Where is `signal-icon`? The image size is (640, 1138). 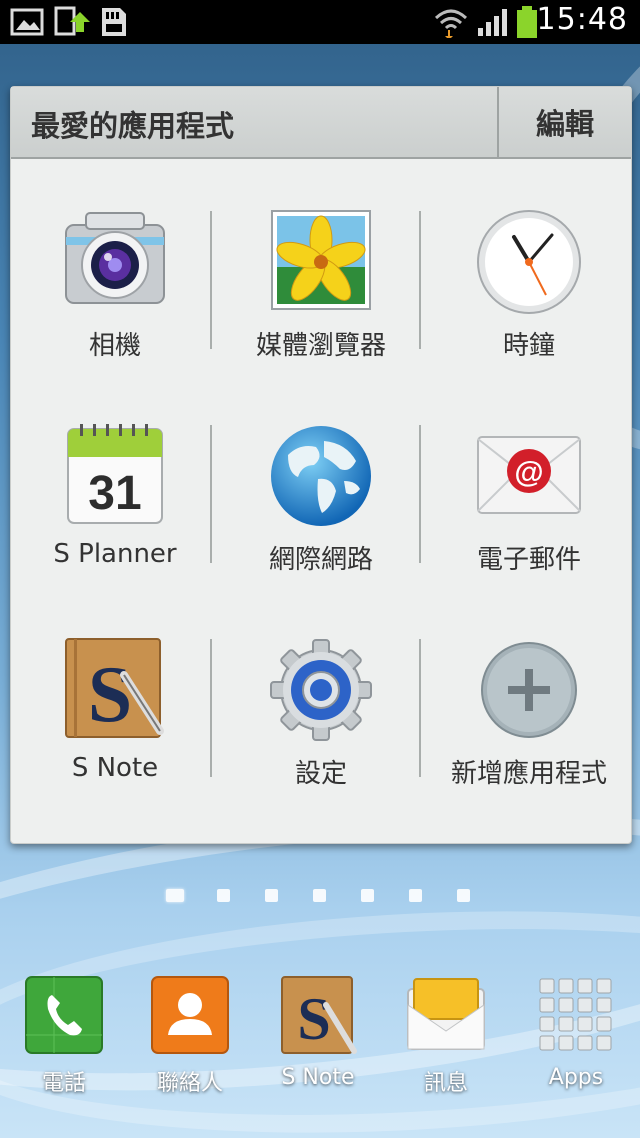
signal-icon is located at coordinates (492, 22).